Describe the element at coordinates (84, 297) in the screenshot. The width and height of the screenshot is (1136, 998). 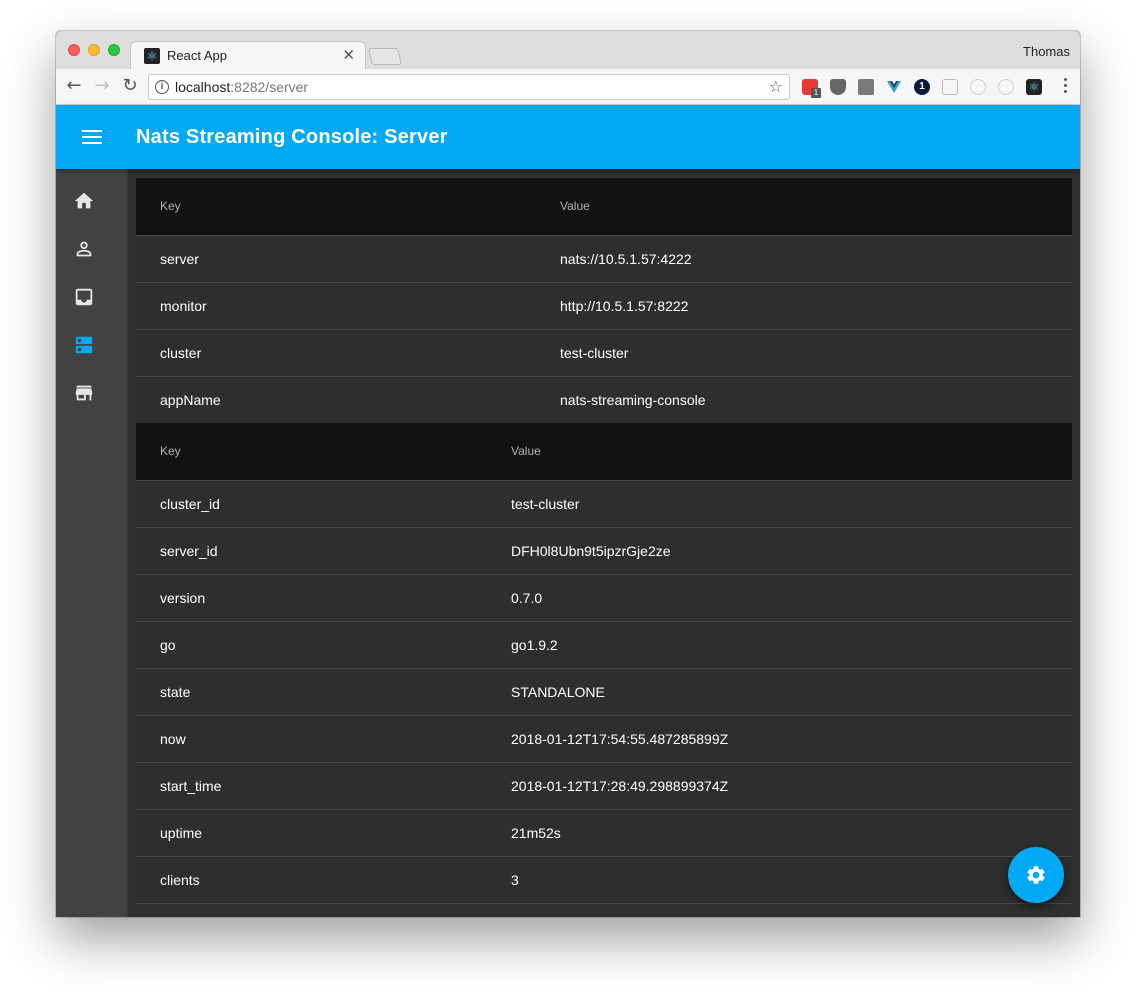
I see `inbox-icon` at that location.